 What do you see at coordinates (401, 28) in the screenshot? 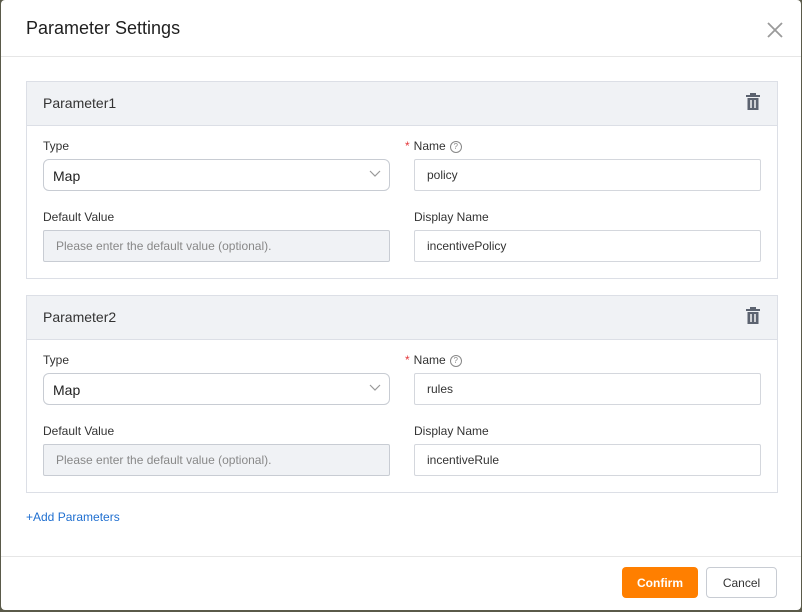
I see `dialog-header: Parameter Settings` at bounding box center [401, 28].